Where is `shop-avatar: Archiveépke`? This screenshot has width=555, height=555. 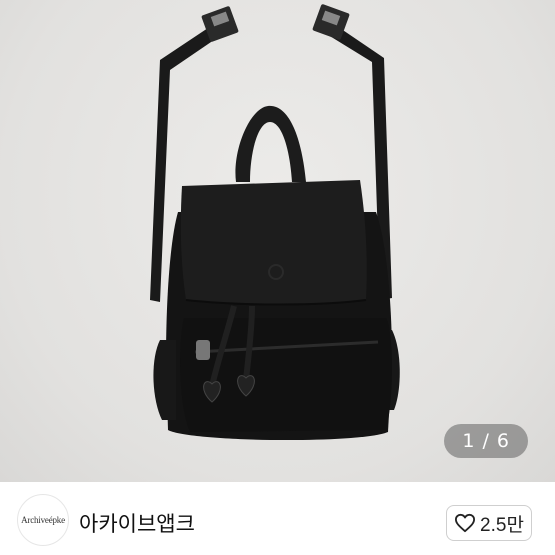
shop-avatar: Archiveépke is located at coordinates (43, 520).